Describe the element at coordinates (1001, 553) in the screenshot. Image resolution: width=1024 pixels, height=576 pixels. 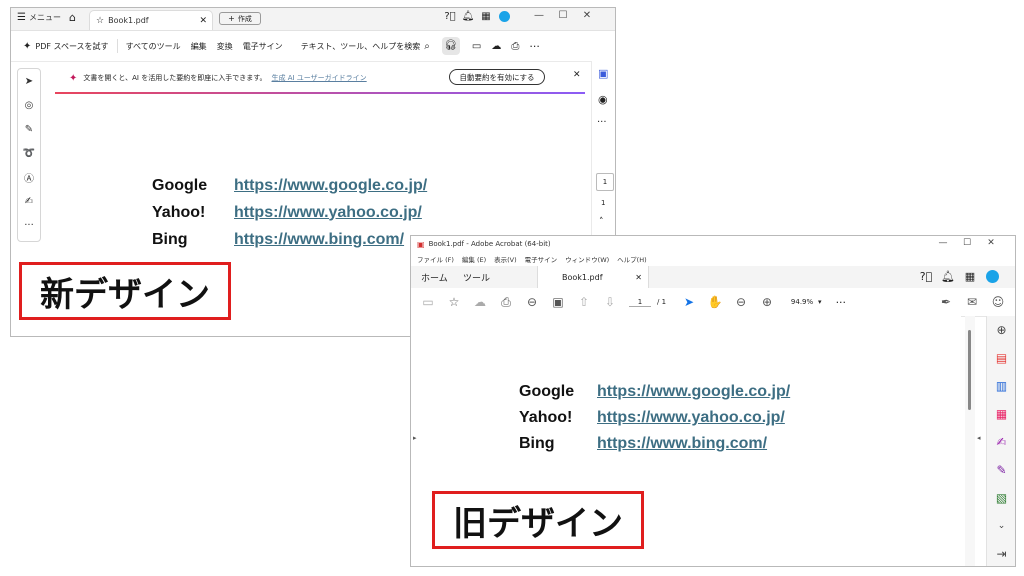
I see `collapse-panel-icon: ⇥` at that location.